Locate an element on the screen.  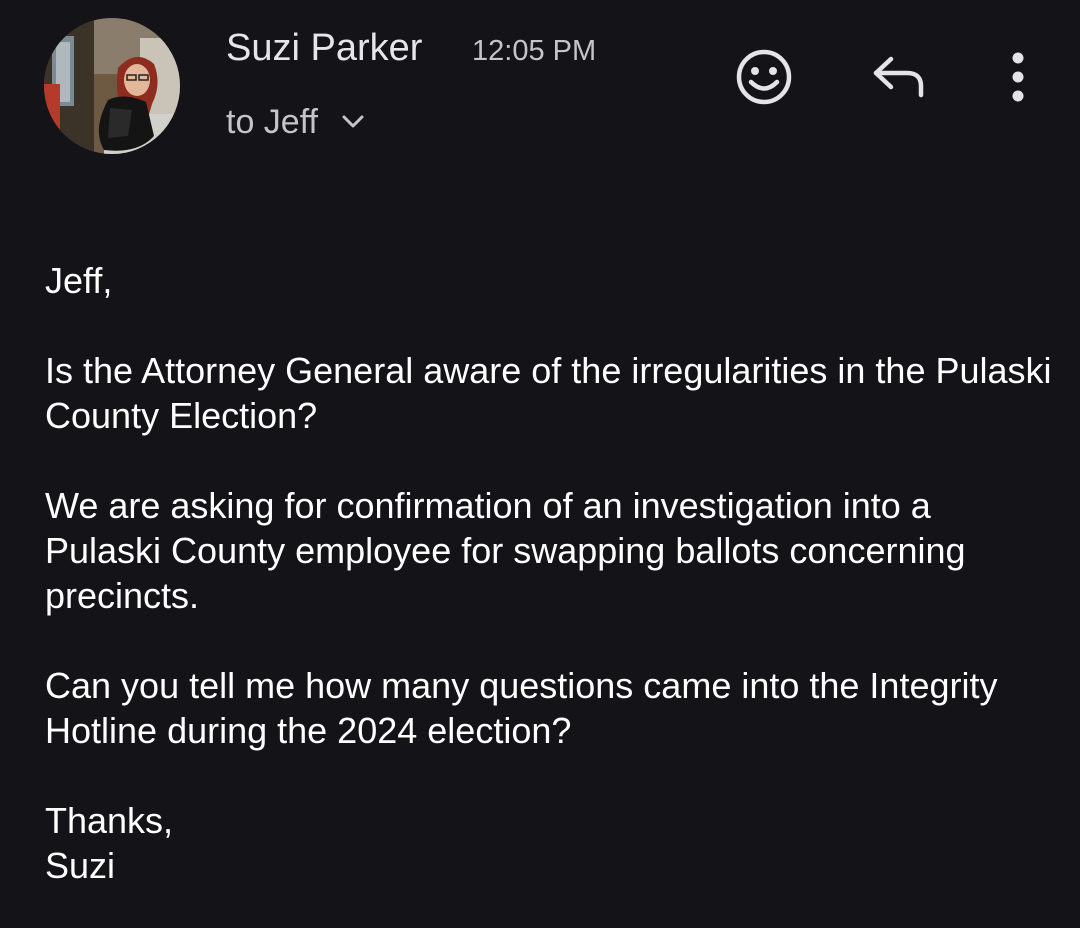
message-greeting: Jeff, is located at coordinates (79, 280).